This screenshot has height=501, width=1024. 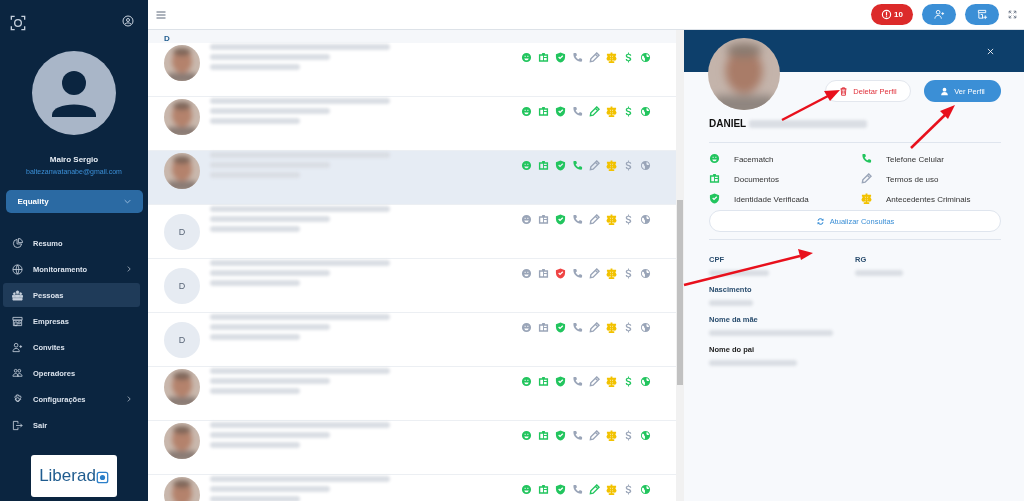 What do you see at coordinates (412, 36) in the screenshot?
I see `section-letter: D` at bounding box center [412, 36].